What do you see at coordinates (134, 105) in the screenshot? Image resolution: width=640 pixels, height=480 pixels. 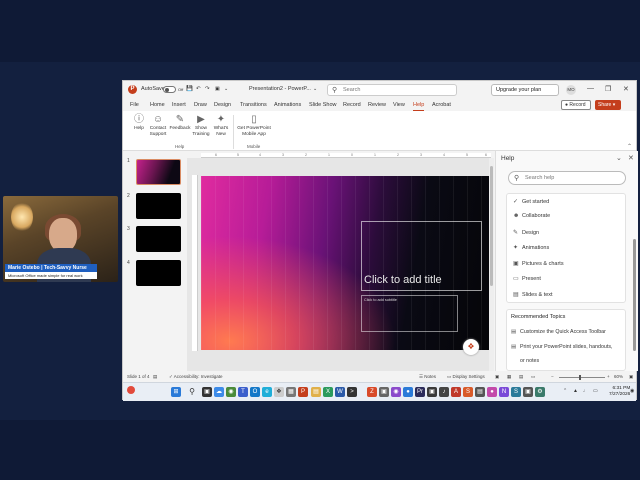 I see `tab-file: File` at bounding box center [134, 105].